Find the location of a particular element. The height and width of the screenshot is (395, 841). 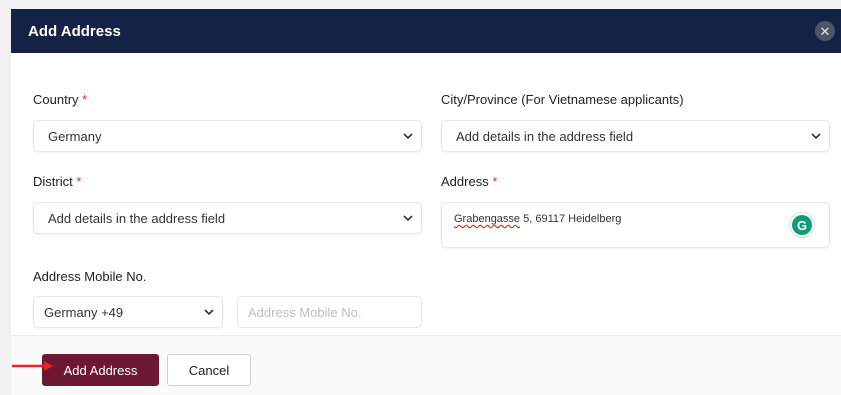

country-select: Germany is located at coordinates (227, 136).